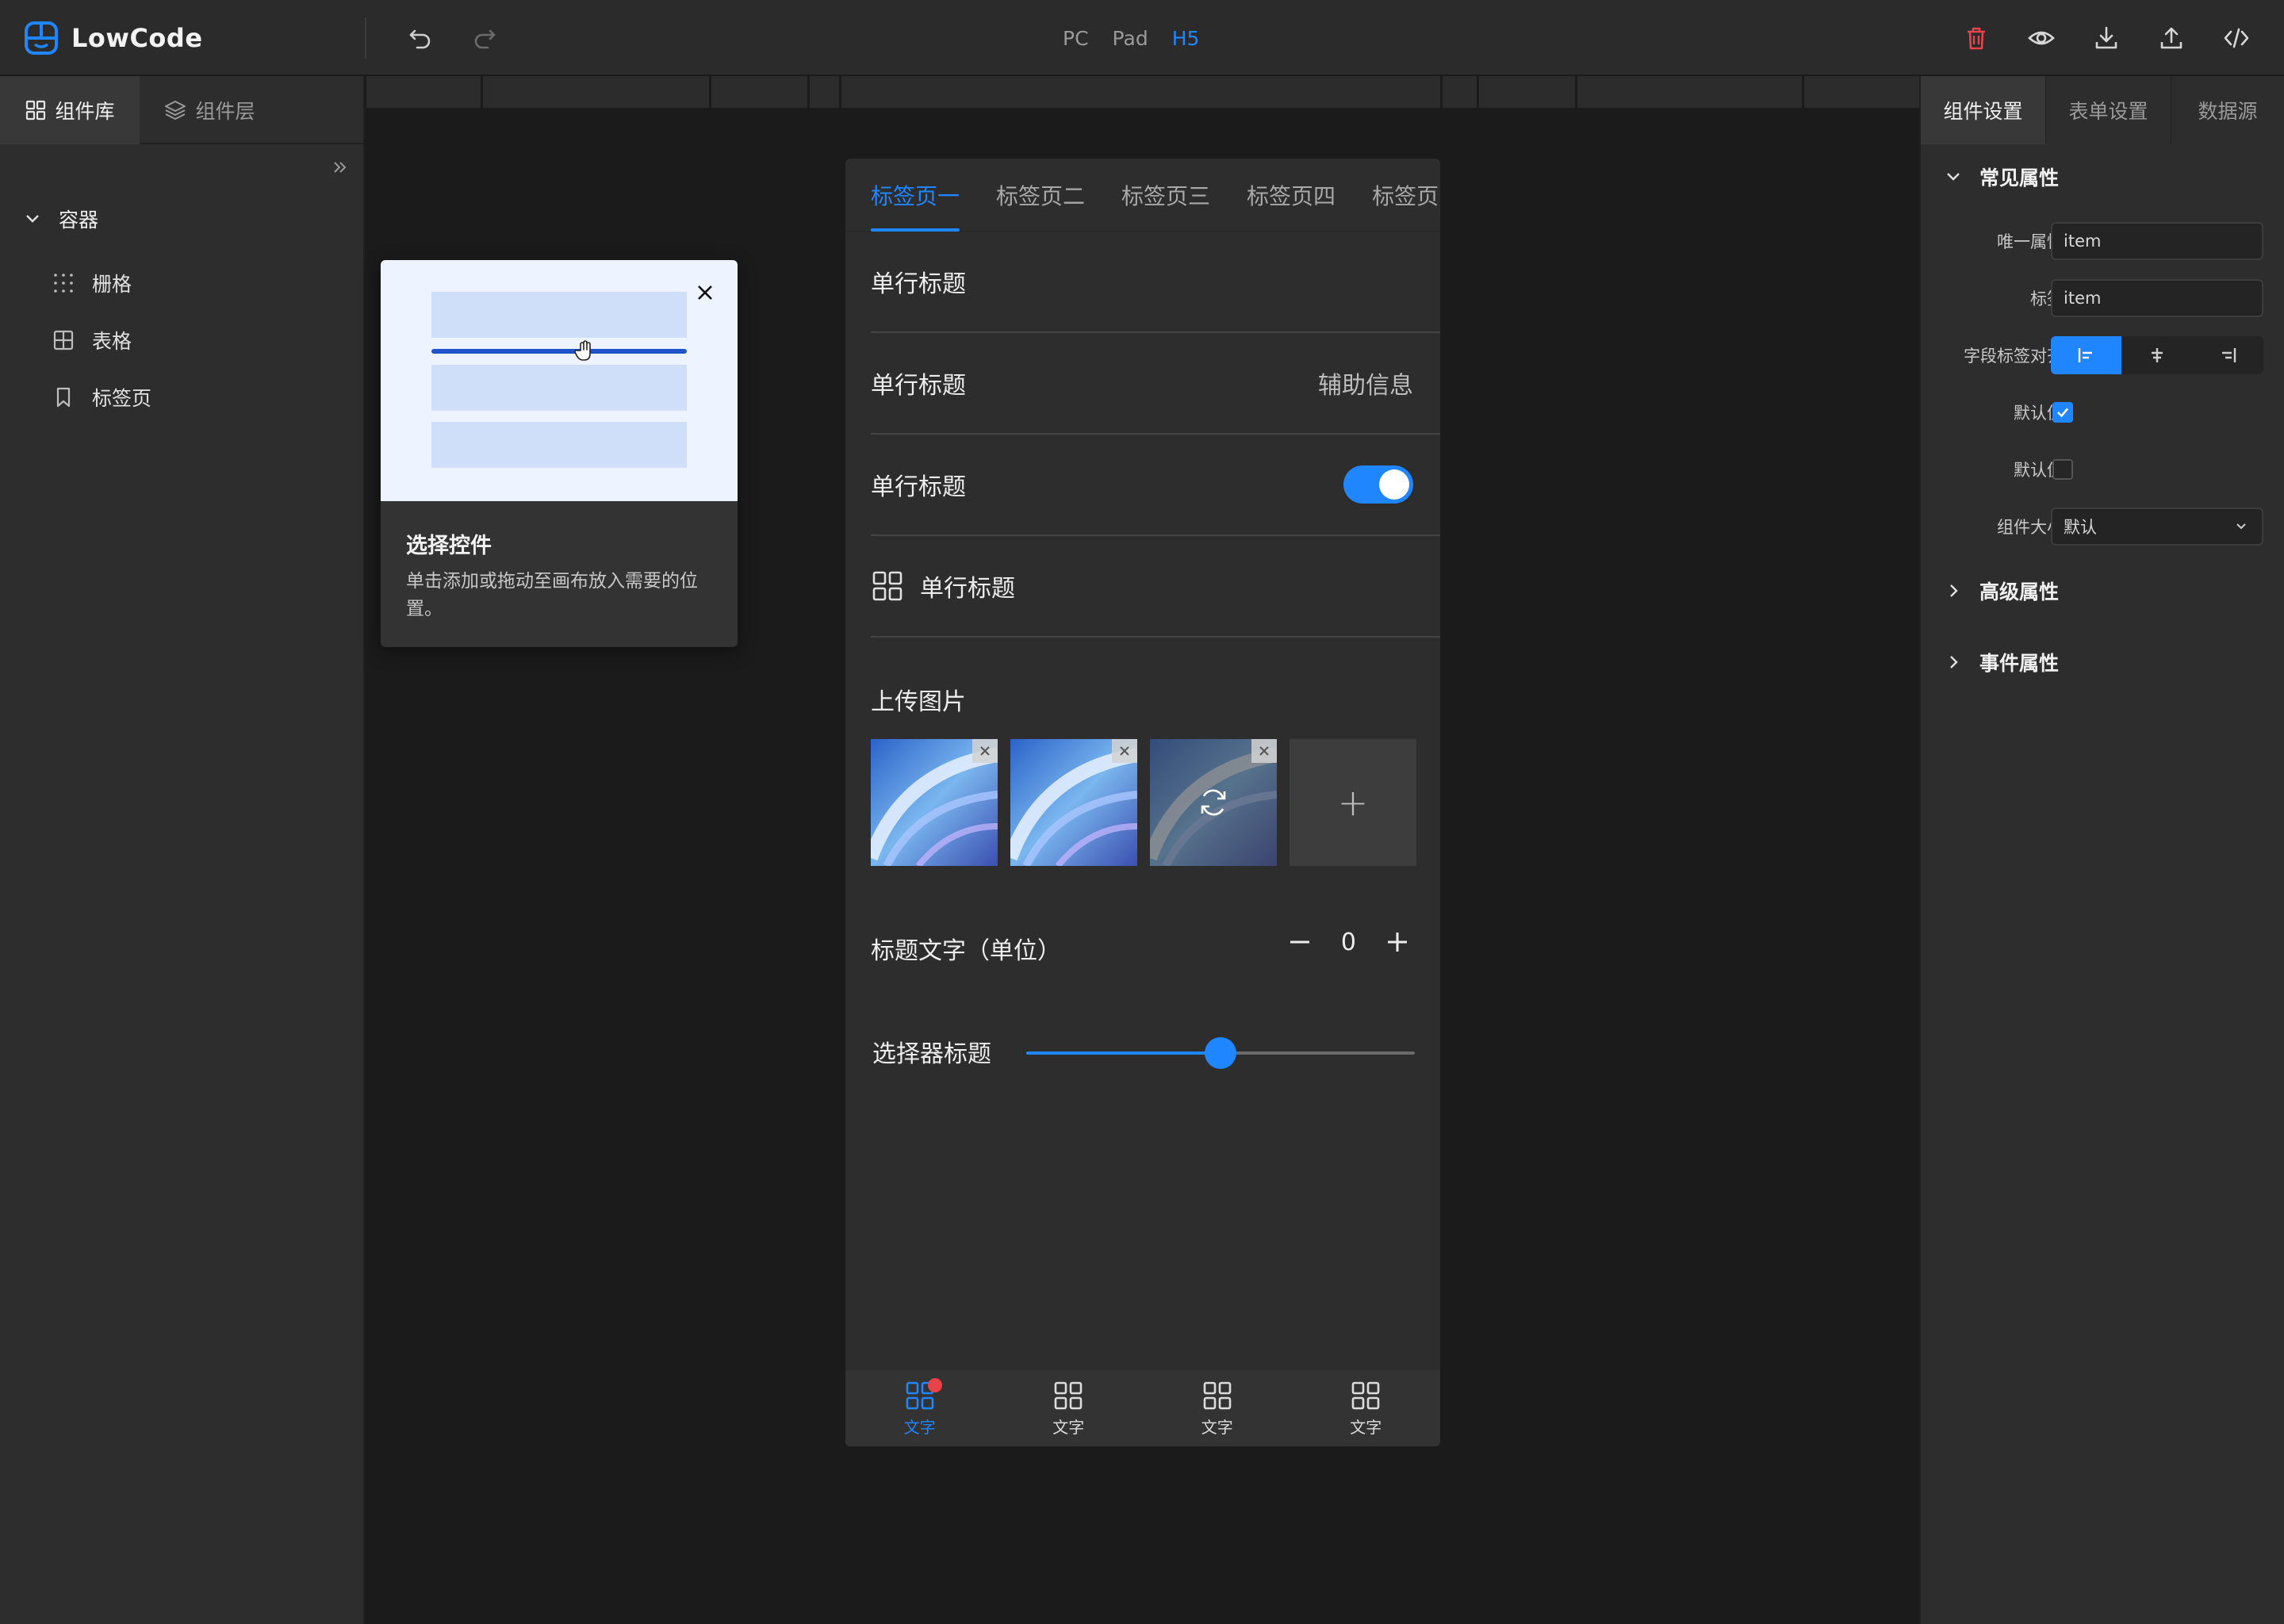  Describe the element at coordinates (2108, 110) in the screenshot. I see `tab-form-settings: 表单设置` at that location.